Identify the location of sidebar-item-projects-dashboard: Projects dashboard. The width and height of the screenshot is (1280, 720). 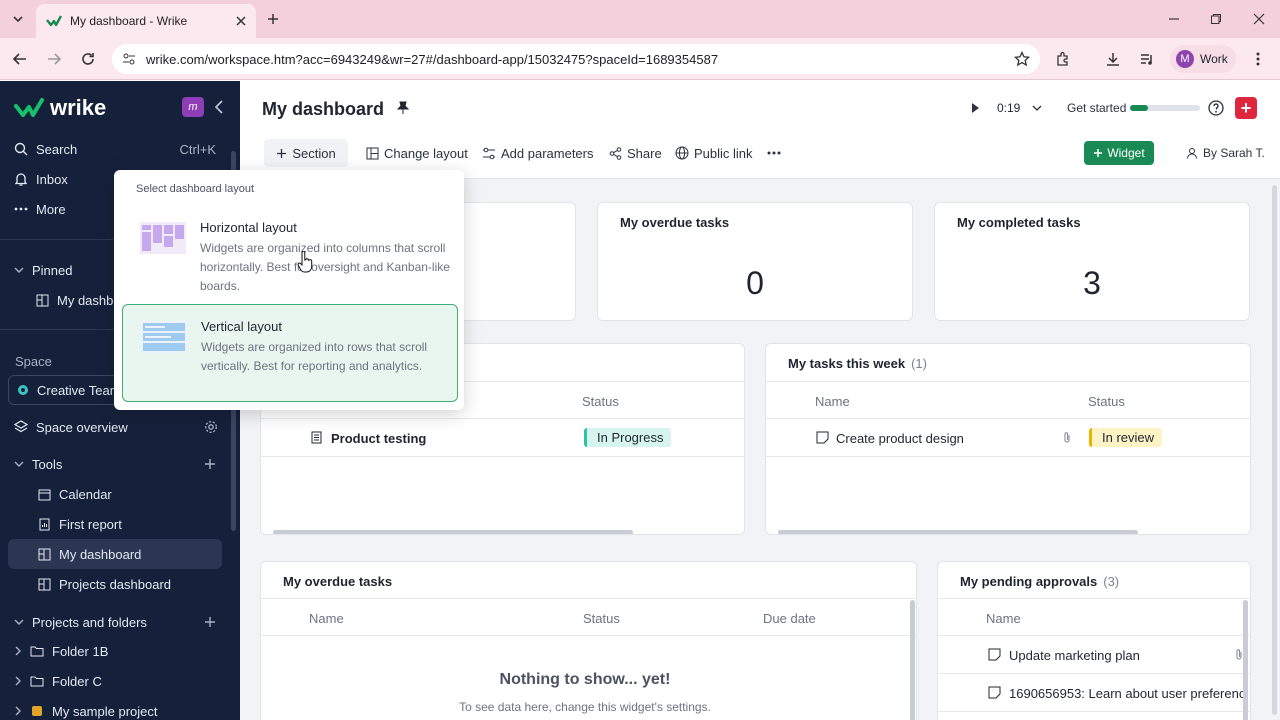
(115, 584).